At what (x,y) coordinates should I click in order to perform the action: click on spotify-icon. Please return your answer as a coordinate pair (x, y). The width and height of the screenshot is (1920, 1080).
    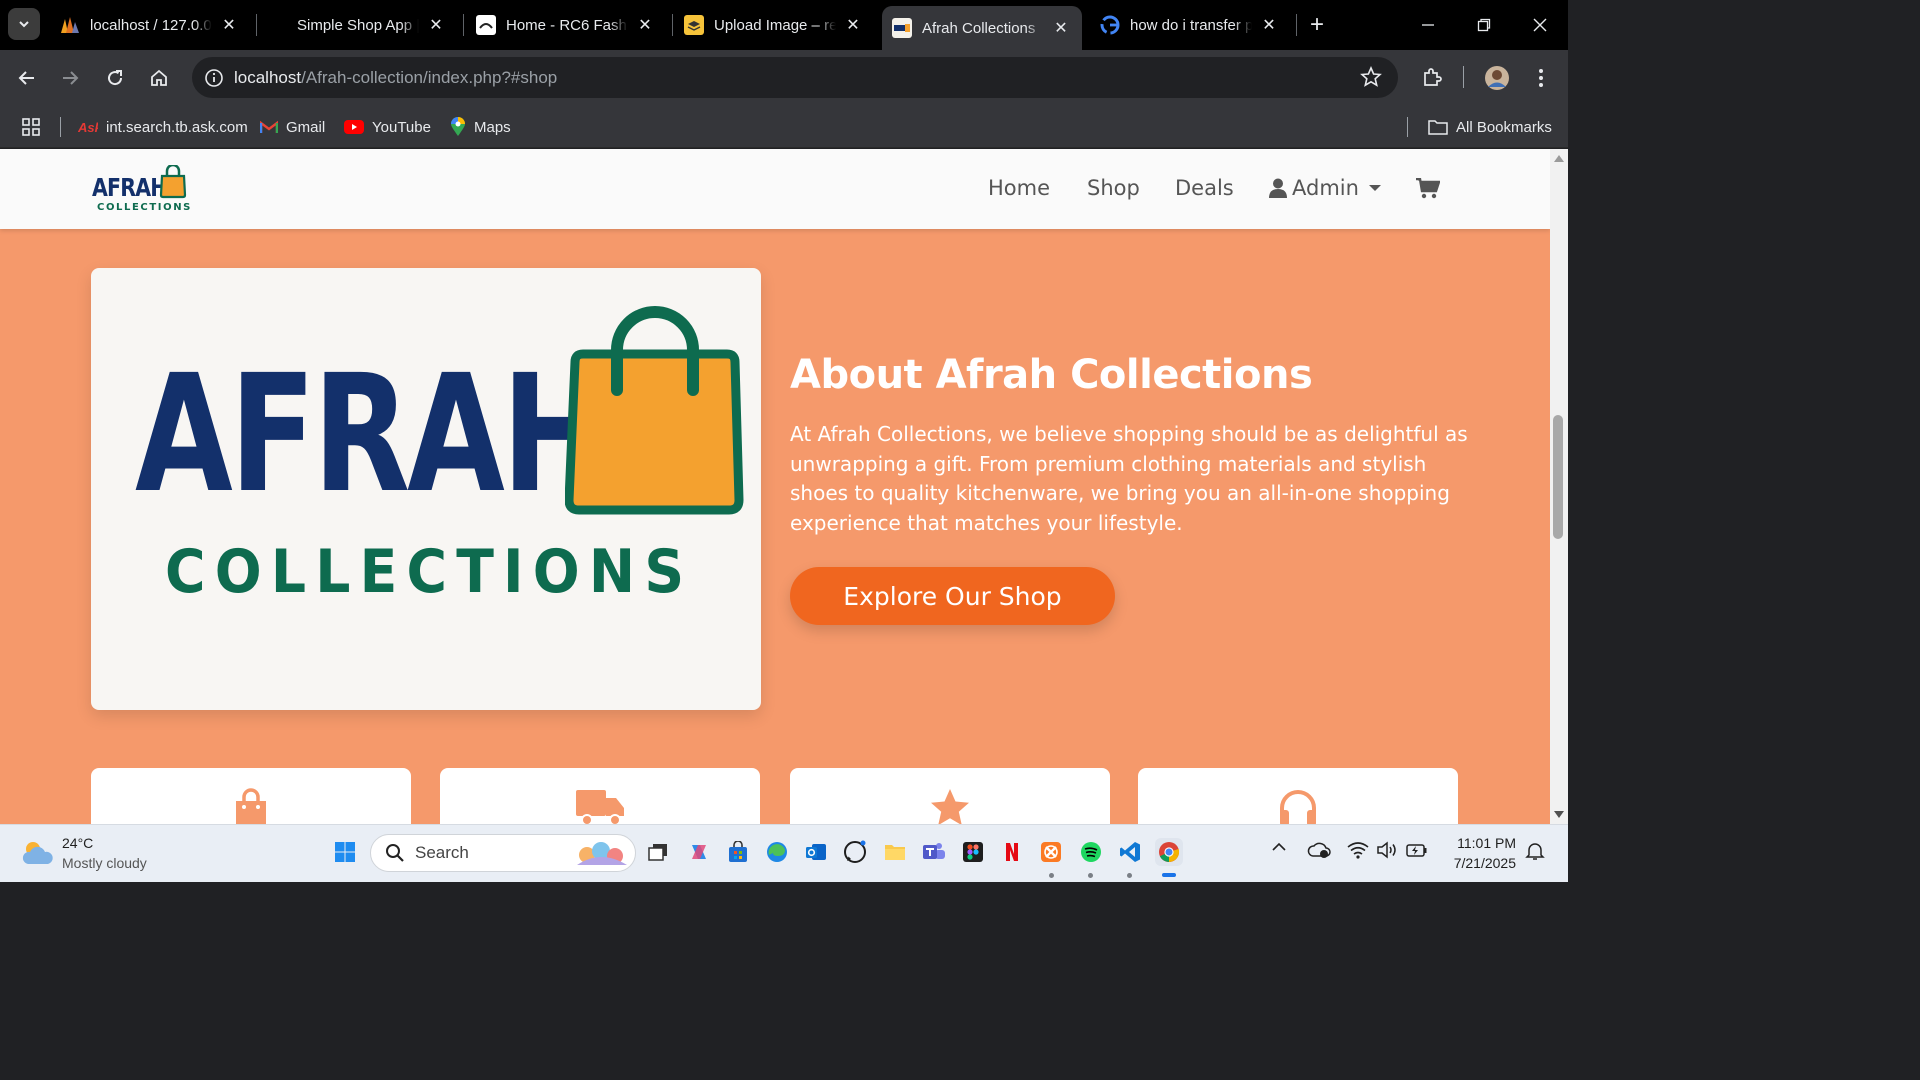
    Looking at the image, I should click on (1091, 852).